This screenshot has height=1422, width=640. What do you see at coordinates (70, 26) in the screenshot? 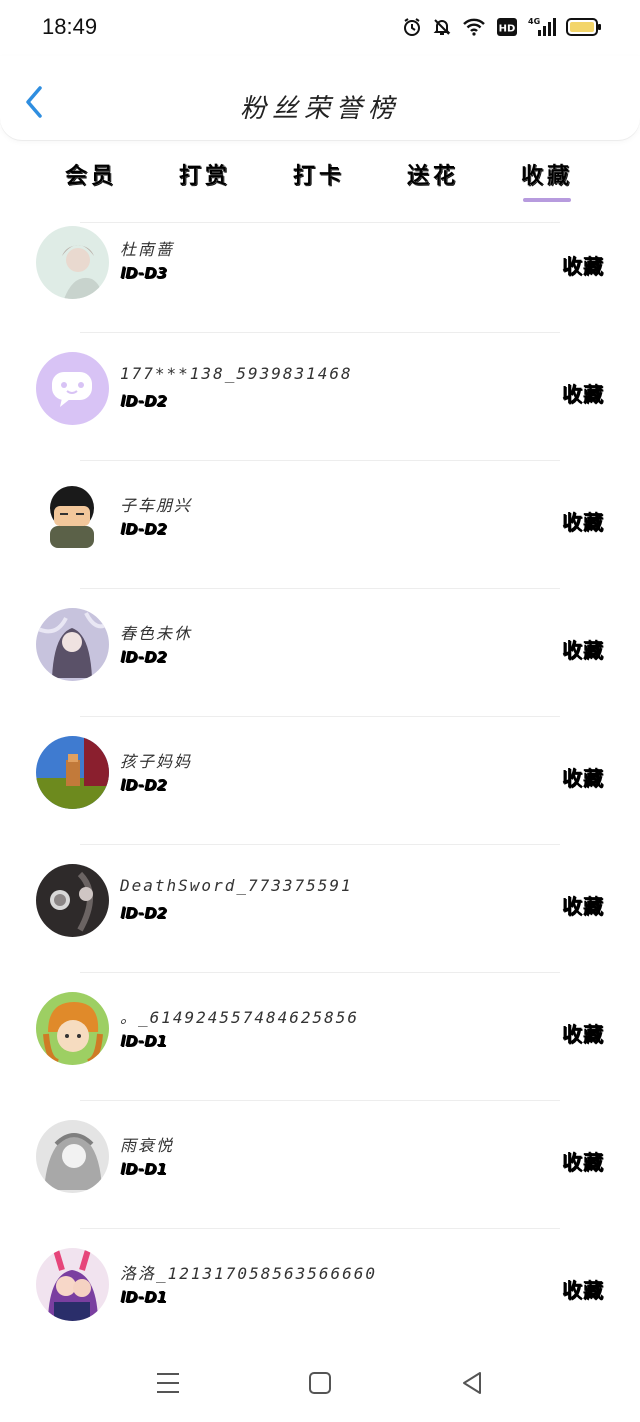
I see `status-time: 18:49` at bounding box center [70, 26].